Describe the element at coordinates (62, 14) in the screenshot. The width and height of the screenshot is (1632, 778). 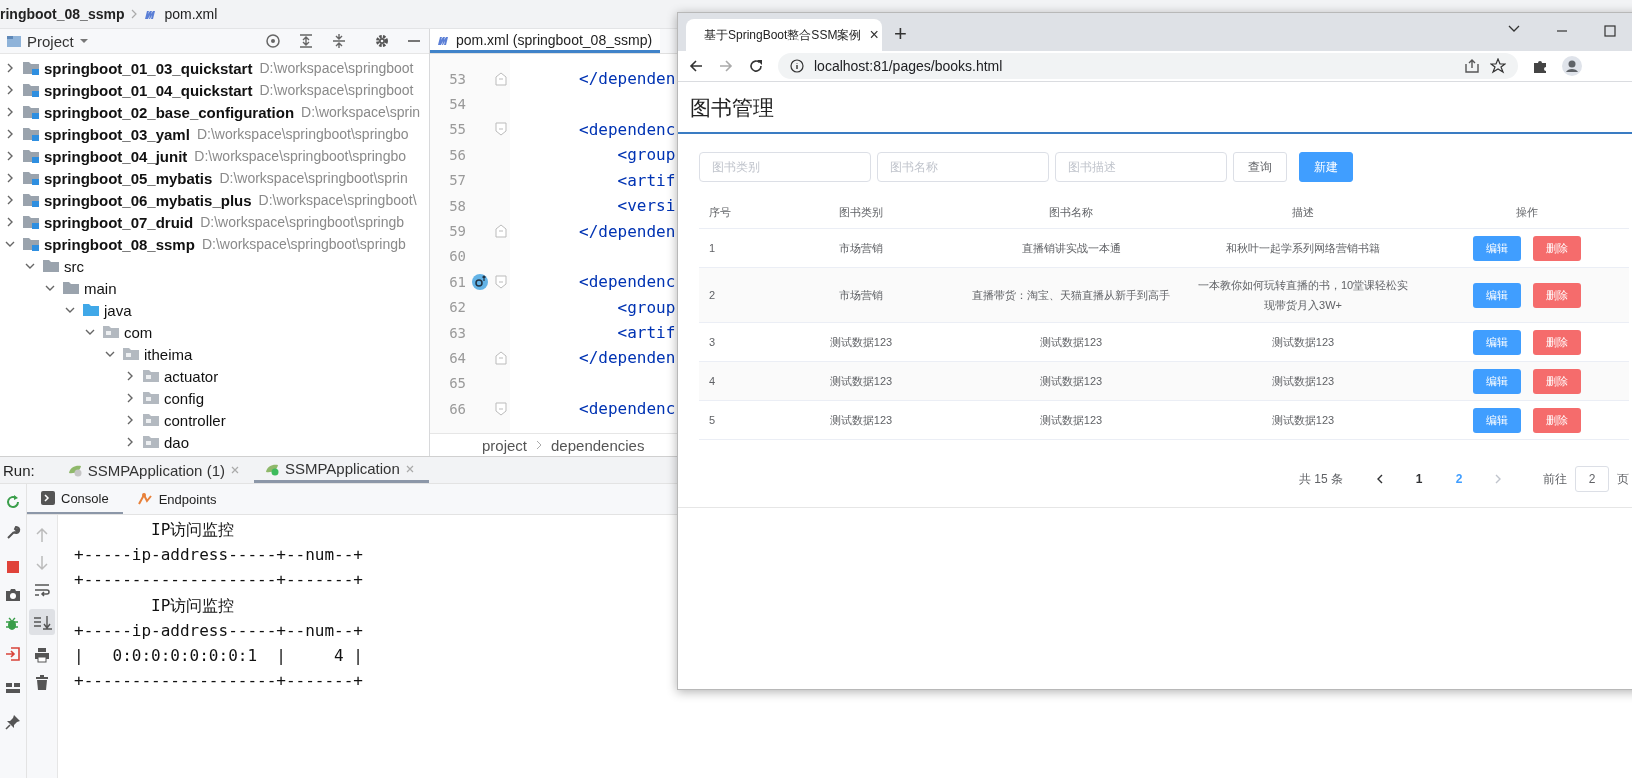
I see `breadcrumb-item: ringboot_08_ssmp` at that location.